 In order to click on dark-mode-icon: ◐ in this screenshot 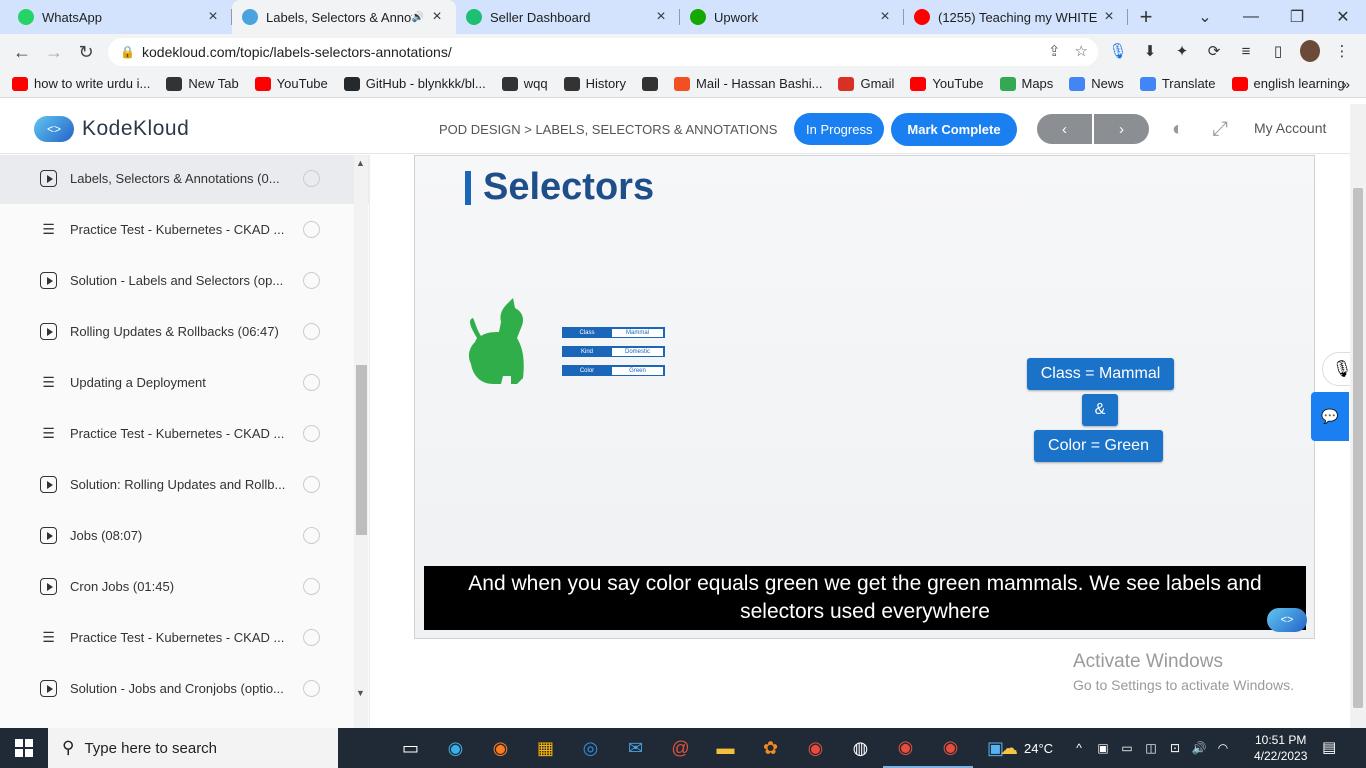, I will do `click(1178, 129)`.